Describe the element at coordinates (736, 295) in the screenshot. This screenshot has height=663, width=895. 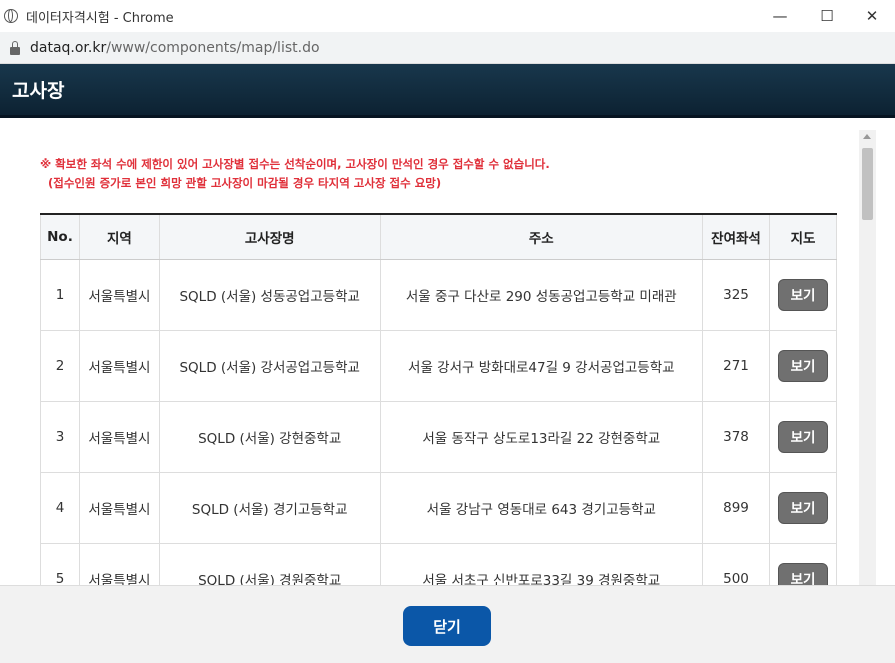
I see `cell-seats: 325` at that location.